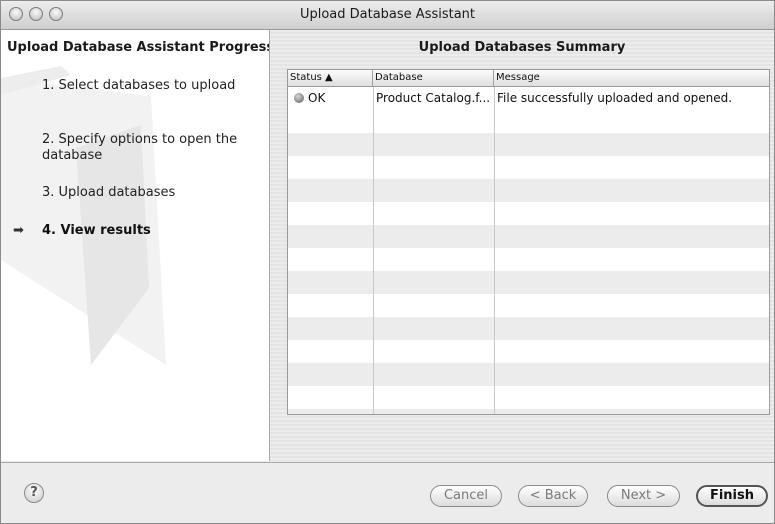 The image size is (775, 524). What do you see at coordinates (553, 496) in the screenshot?
I see `back-button: < Back` at bounding box center [553, 496].